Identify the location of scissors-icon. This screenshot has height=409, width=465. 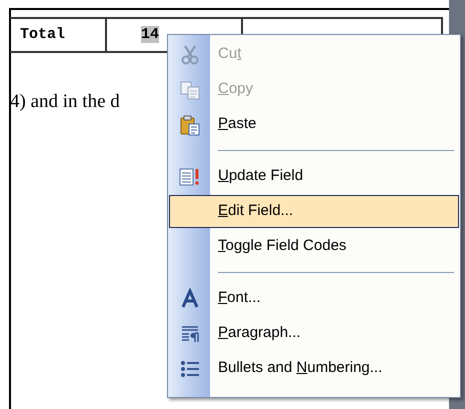
(190, 55).